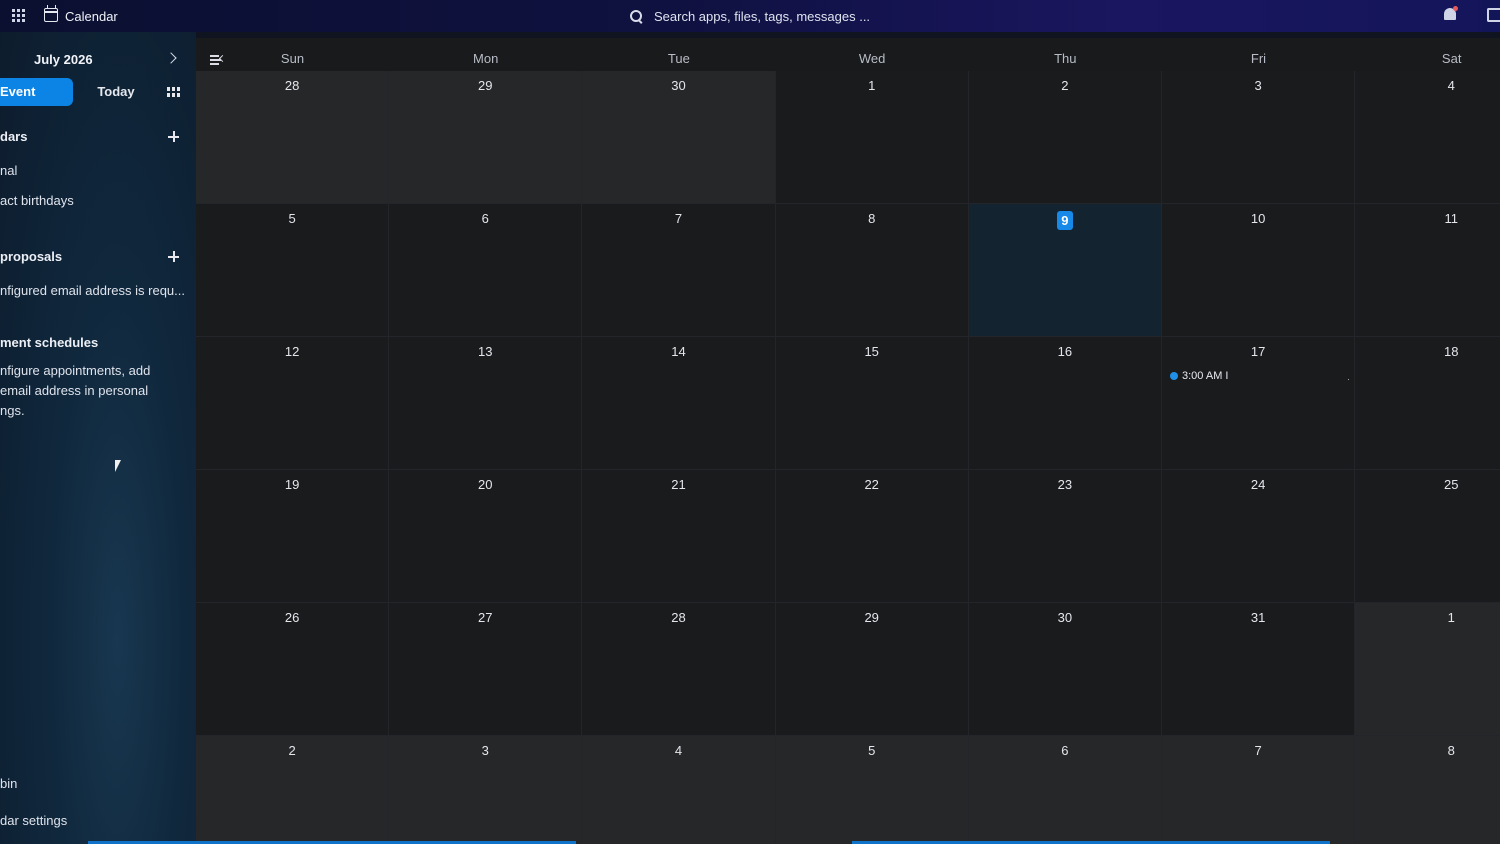 The height and width of the screenshot is (844, 1500). What do you see at coordinates (1427, 484) in the screenshot?
I see `day-number: 25` at bounding box center [1427, 484].